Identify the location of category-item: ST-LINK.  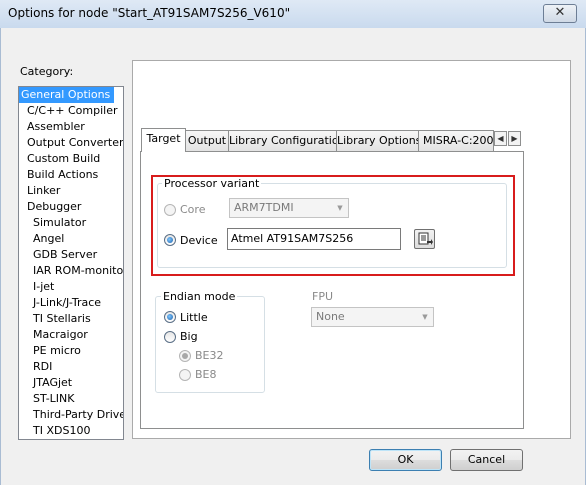
(53, 399).